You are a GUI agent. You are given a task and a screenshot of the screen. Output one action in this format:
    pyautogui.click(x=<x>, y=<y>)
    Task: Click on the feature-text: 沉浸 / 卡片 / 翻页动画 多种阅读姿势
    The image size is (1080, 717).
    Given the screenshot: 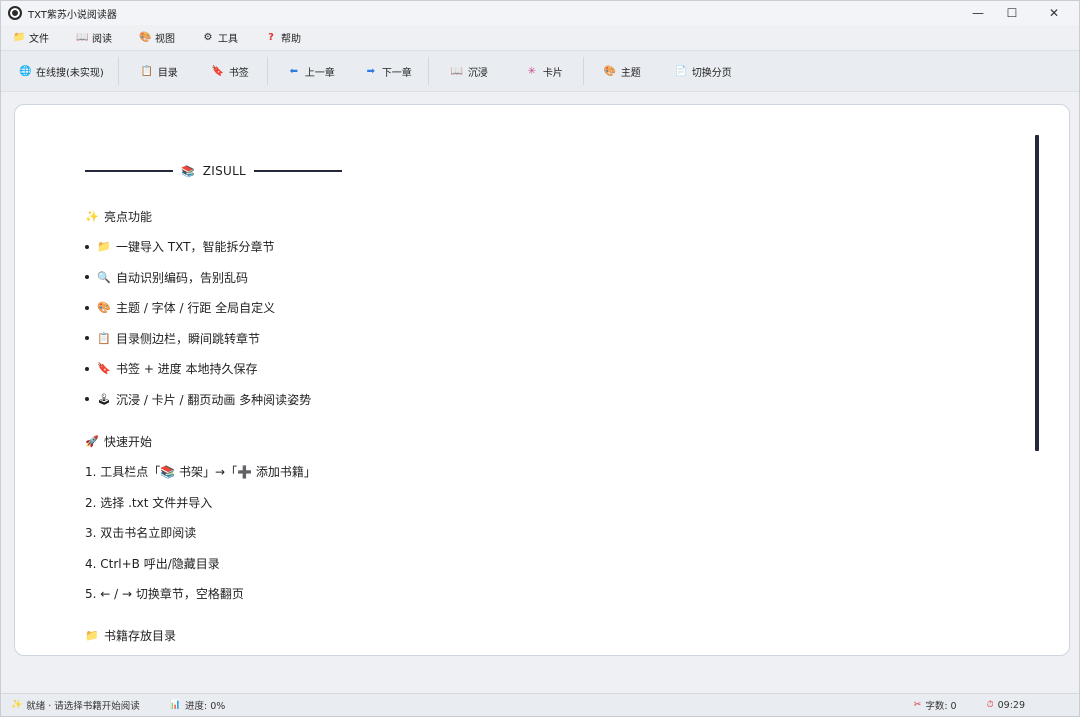 What is the action you would take?
    pyautogui.click(x=214, y=399)
    